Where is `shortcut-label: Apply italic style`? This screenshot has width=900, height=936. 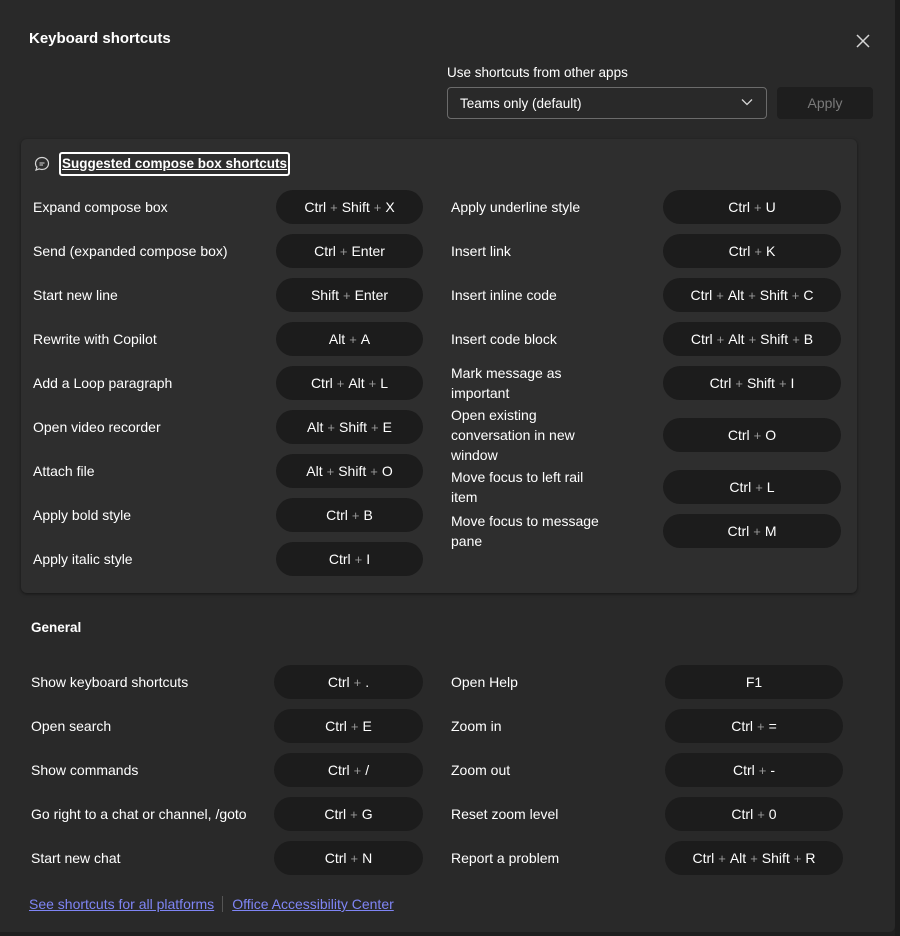
shortcut-label: Apply italic style is located at coordinates (83, 559).